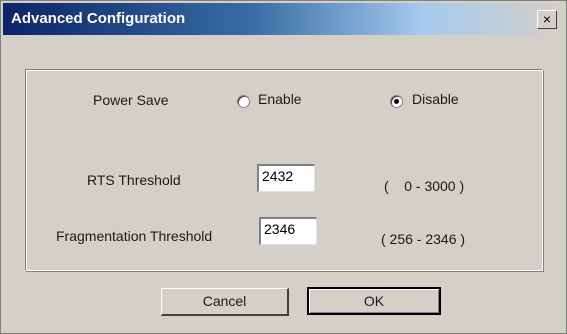  Describe the element at coordinates (396, 101) in the screenshot. I see `disable-radio` at that location.